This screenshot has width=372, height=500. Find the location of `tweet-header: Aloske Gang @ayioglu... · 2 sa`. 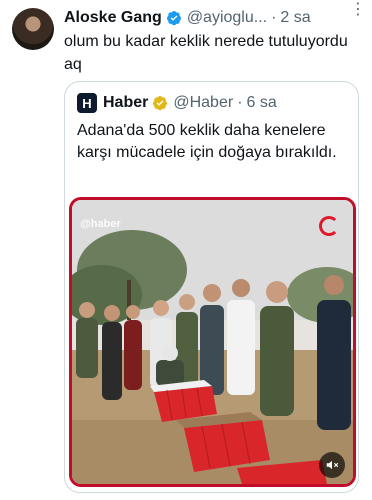

tweet-header: Aloske Gang @ayioglu... · 2 sa is located at coordinates (213, 18).